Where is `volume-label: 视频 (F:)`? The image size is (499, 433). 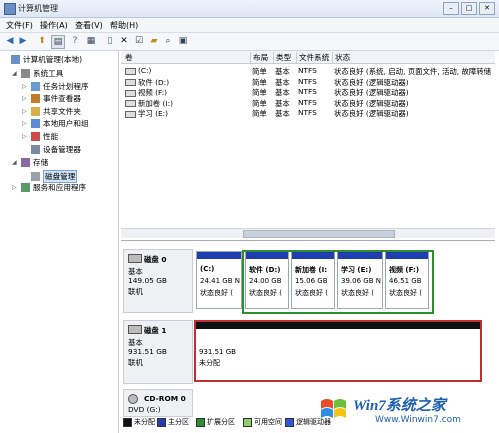 volume-label: 视频 (F:) is located at coordinates (153, 92).